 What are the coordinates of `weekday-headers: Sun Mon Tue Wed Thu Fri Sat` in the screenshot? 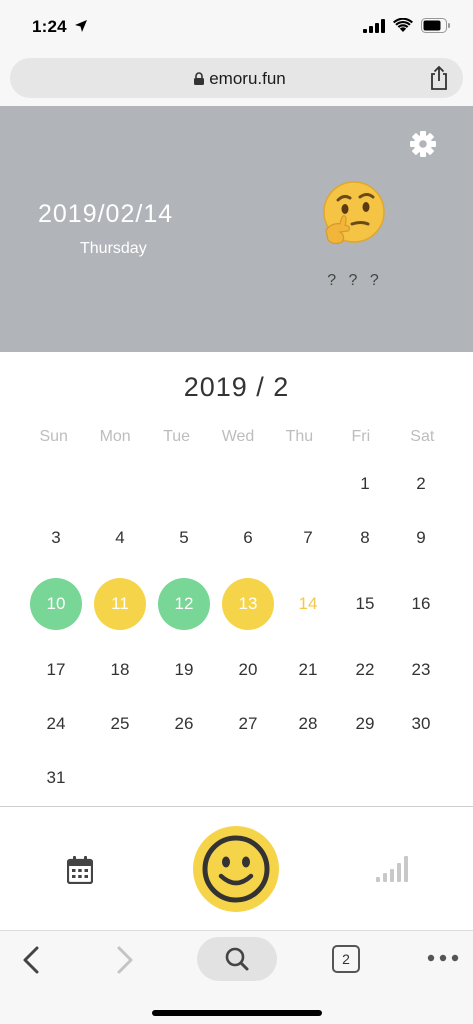 It's located at (238, 437).